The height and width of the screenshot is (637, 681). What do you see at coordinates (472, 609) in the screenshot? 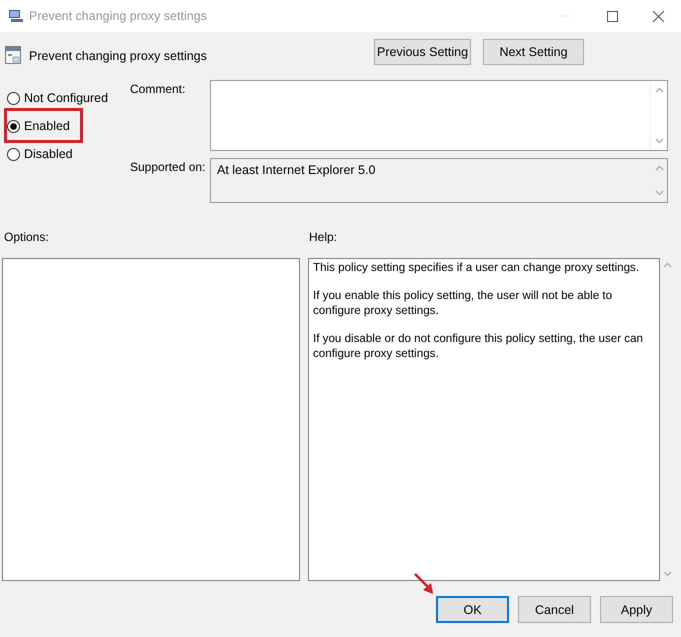
I see `ok-button: OK` at bounding box center [472, 609].